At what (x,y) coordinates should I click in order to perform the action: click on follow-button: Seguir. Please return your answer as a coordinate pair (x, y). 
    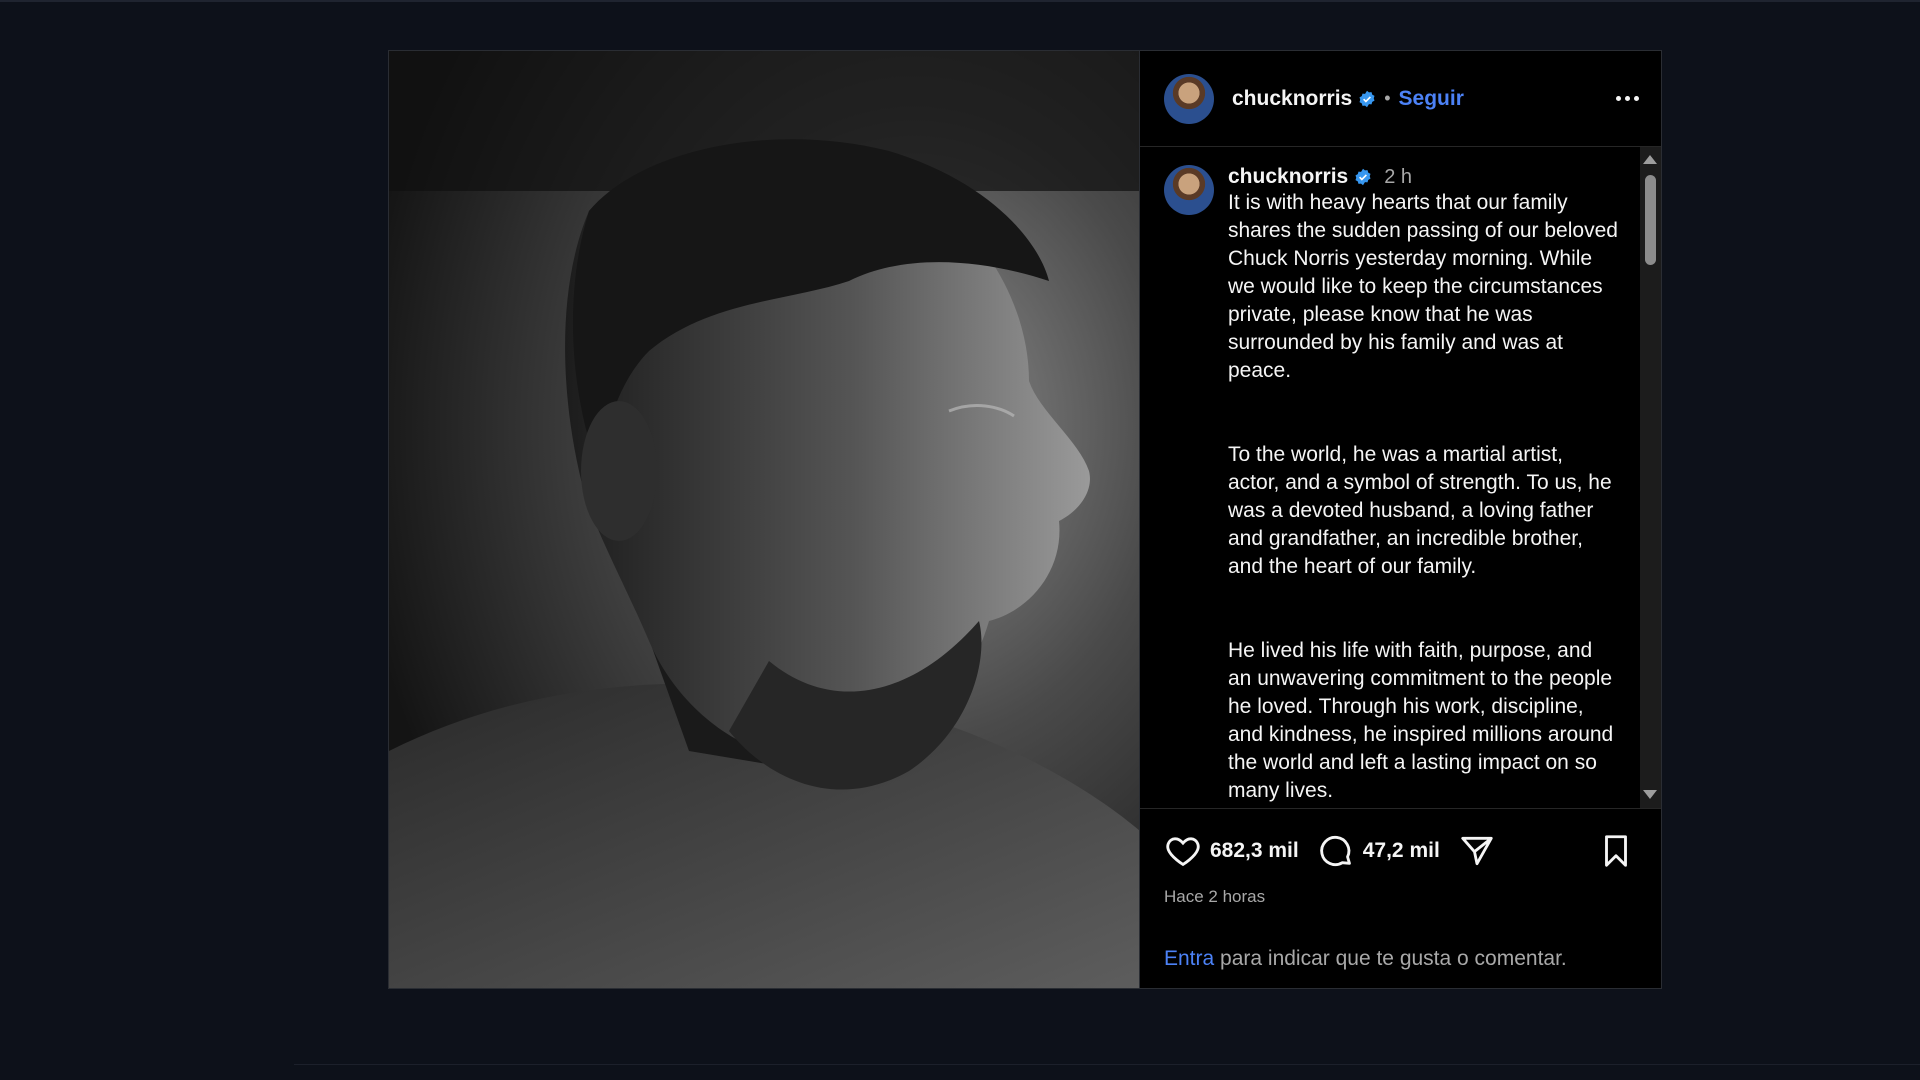
    Looking at the image, I should click on (1431, 99).